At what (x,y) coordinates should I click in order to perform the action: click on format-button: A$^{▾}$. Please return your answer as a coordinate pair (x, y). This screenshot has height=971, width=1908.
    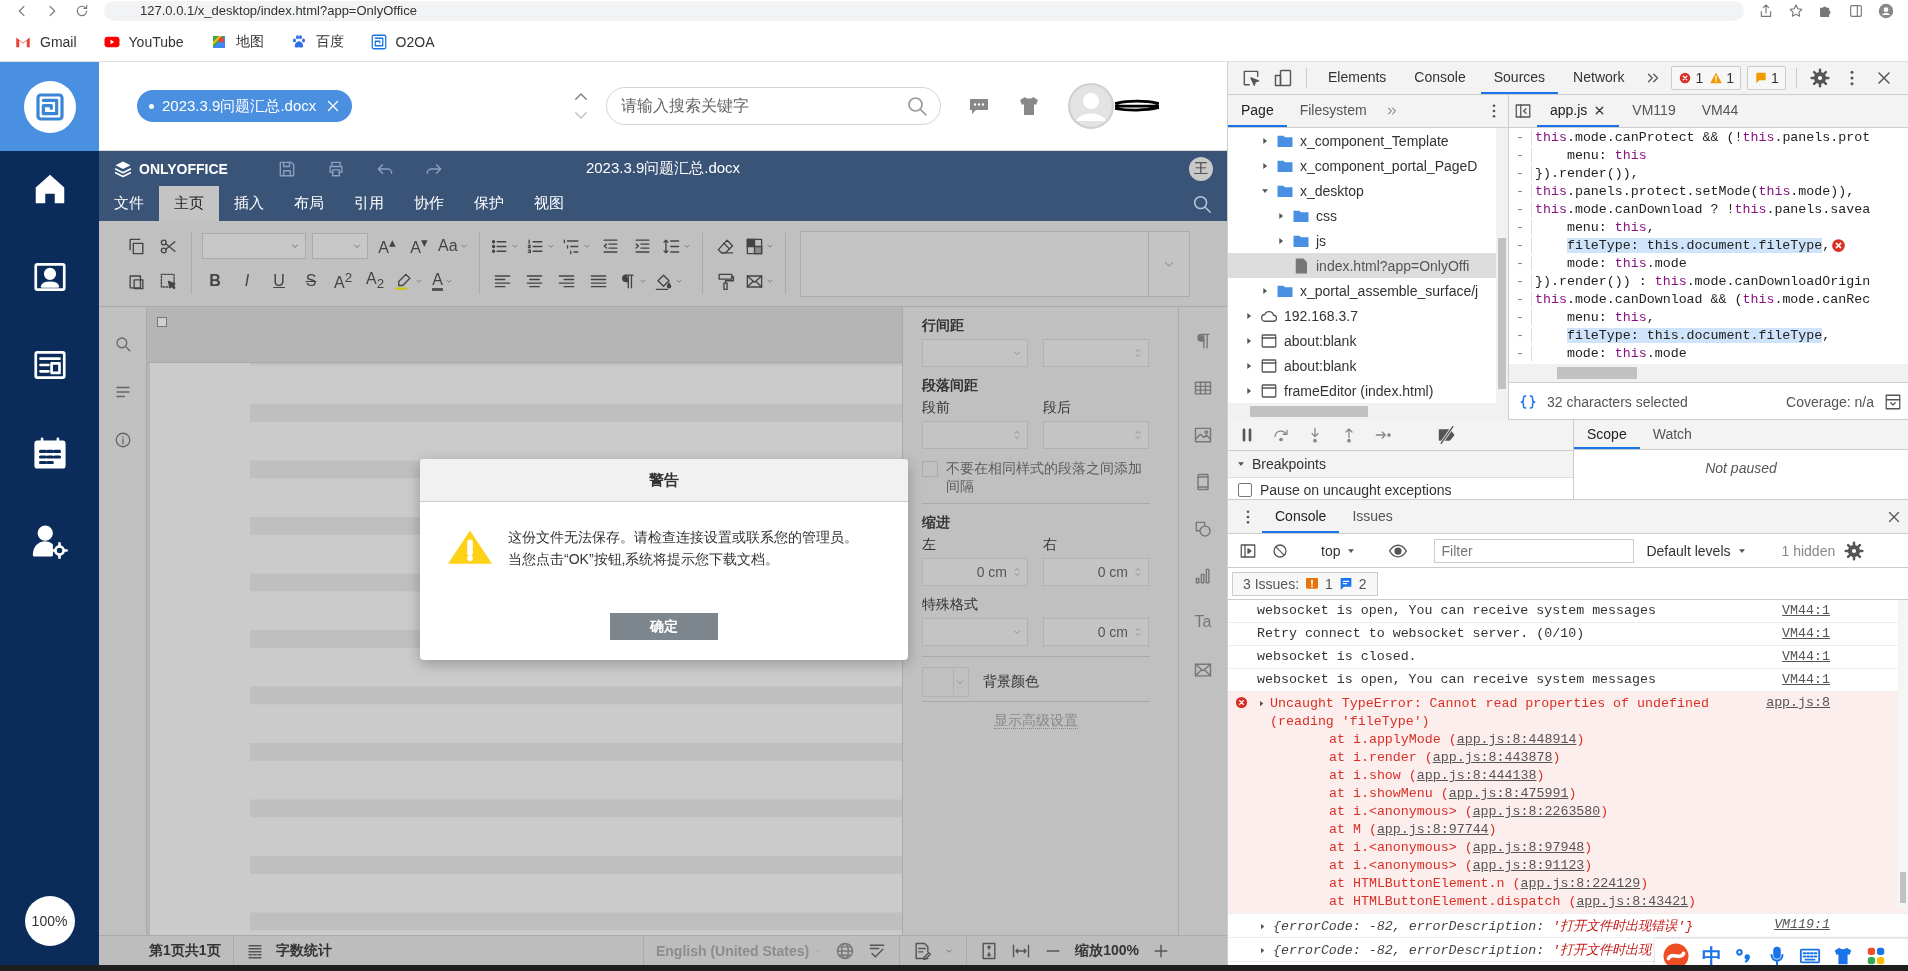
    Looking at the image, I should click on (419, 246).